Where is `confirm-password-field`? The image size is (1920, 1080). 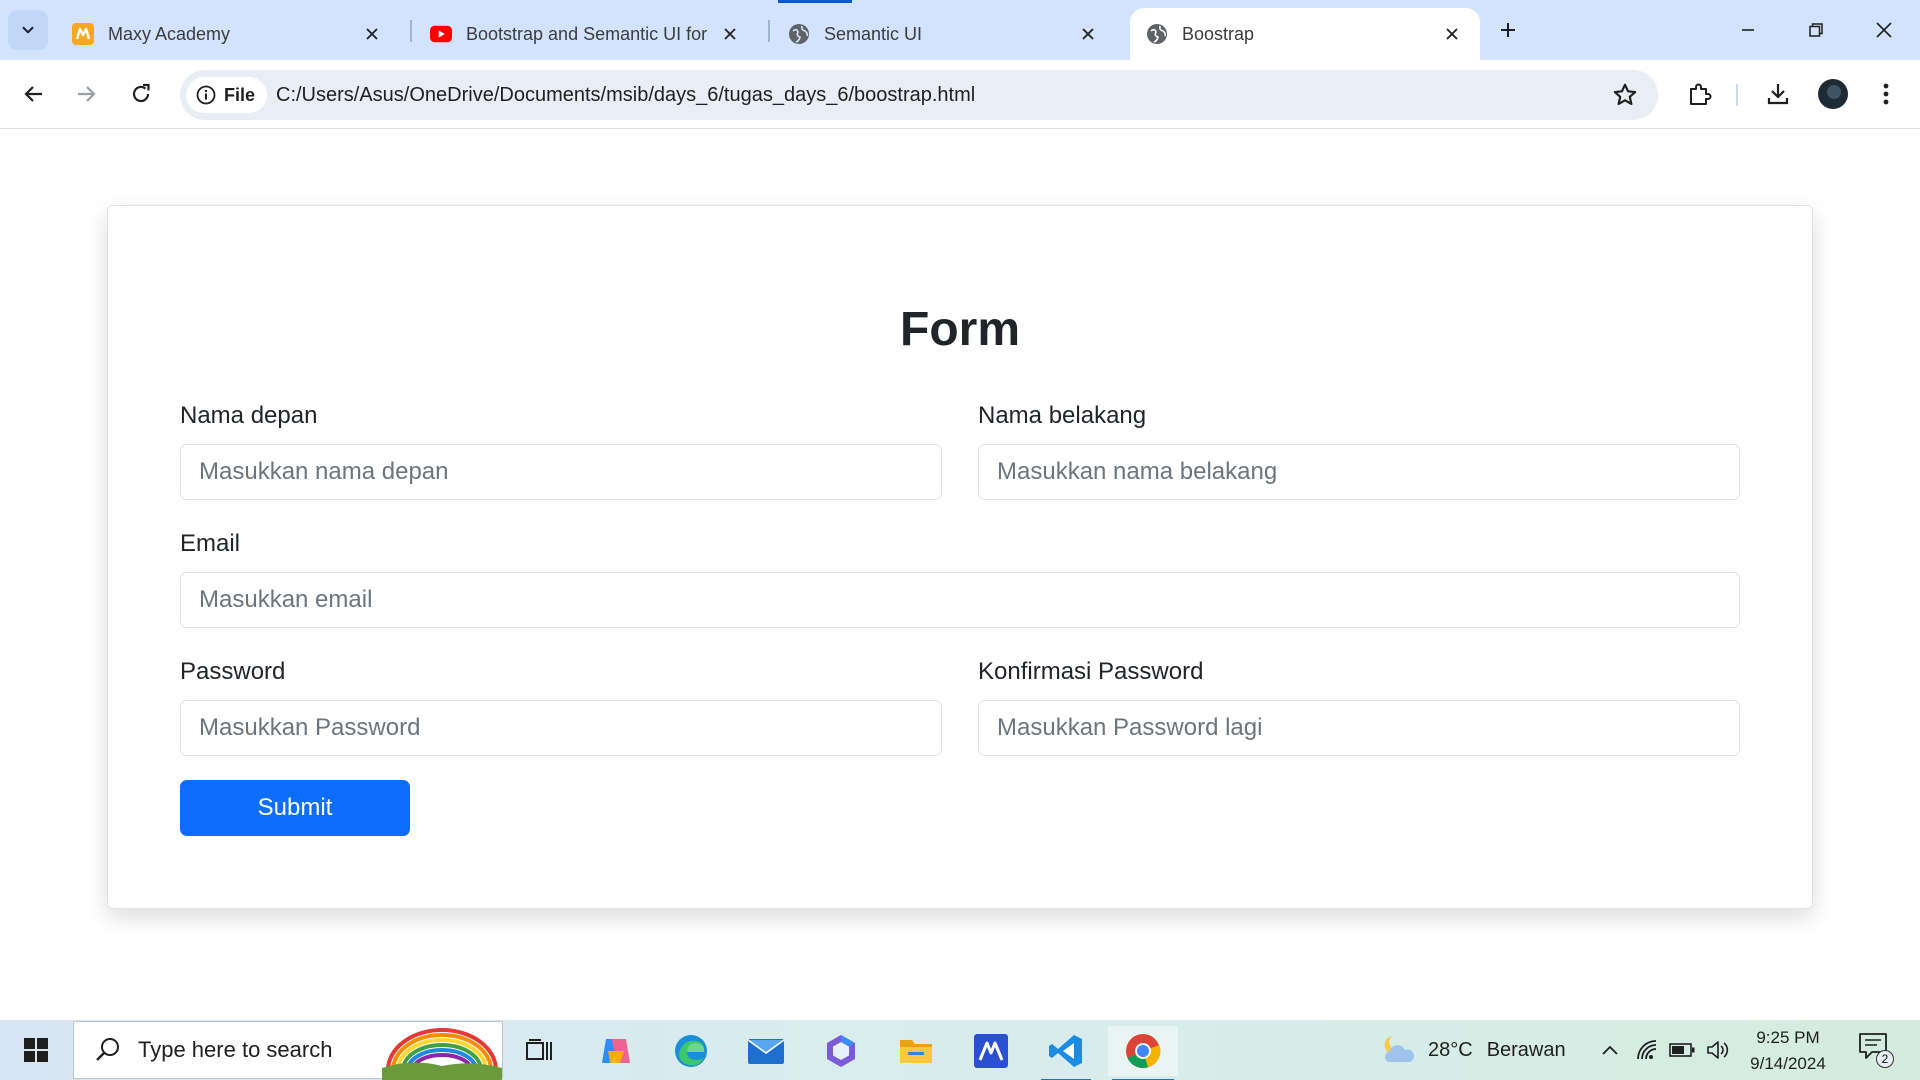 confirm-password-field is located at coordinates (1359, 728).